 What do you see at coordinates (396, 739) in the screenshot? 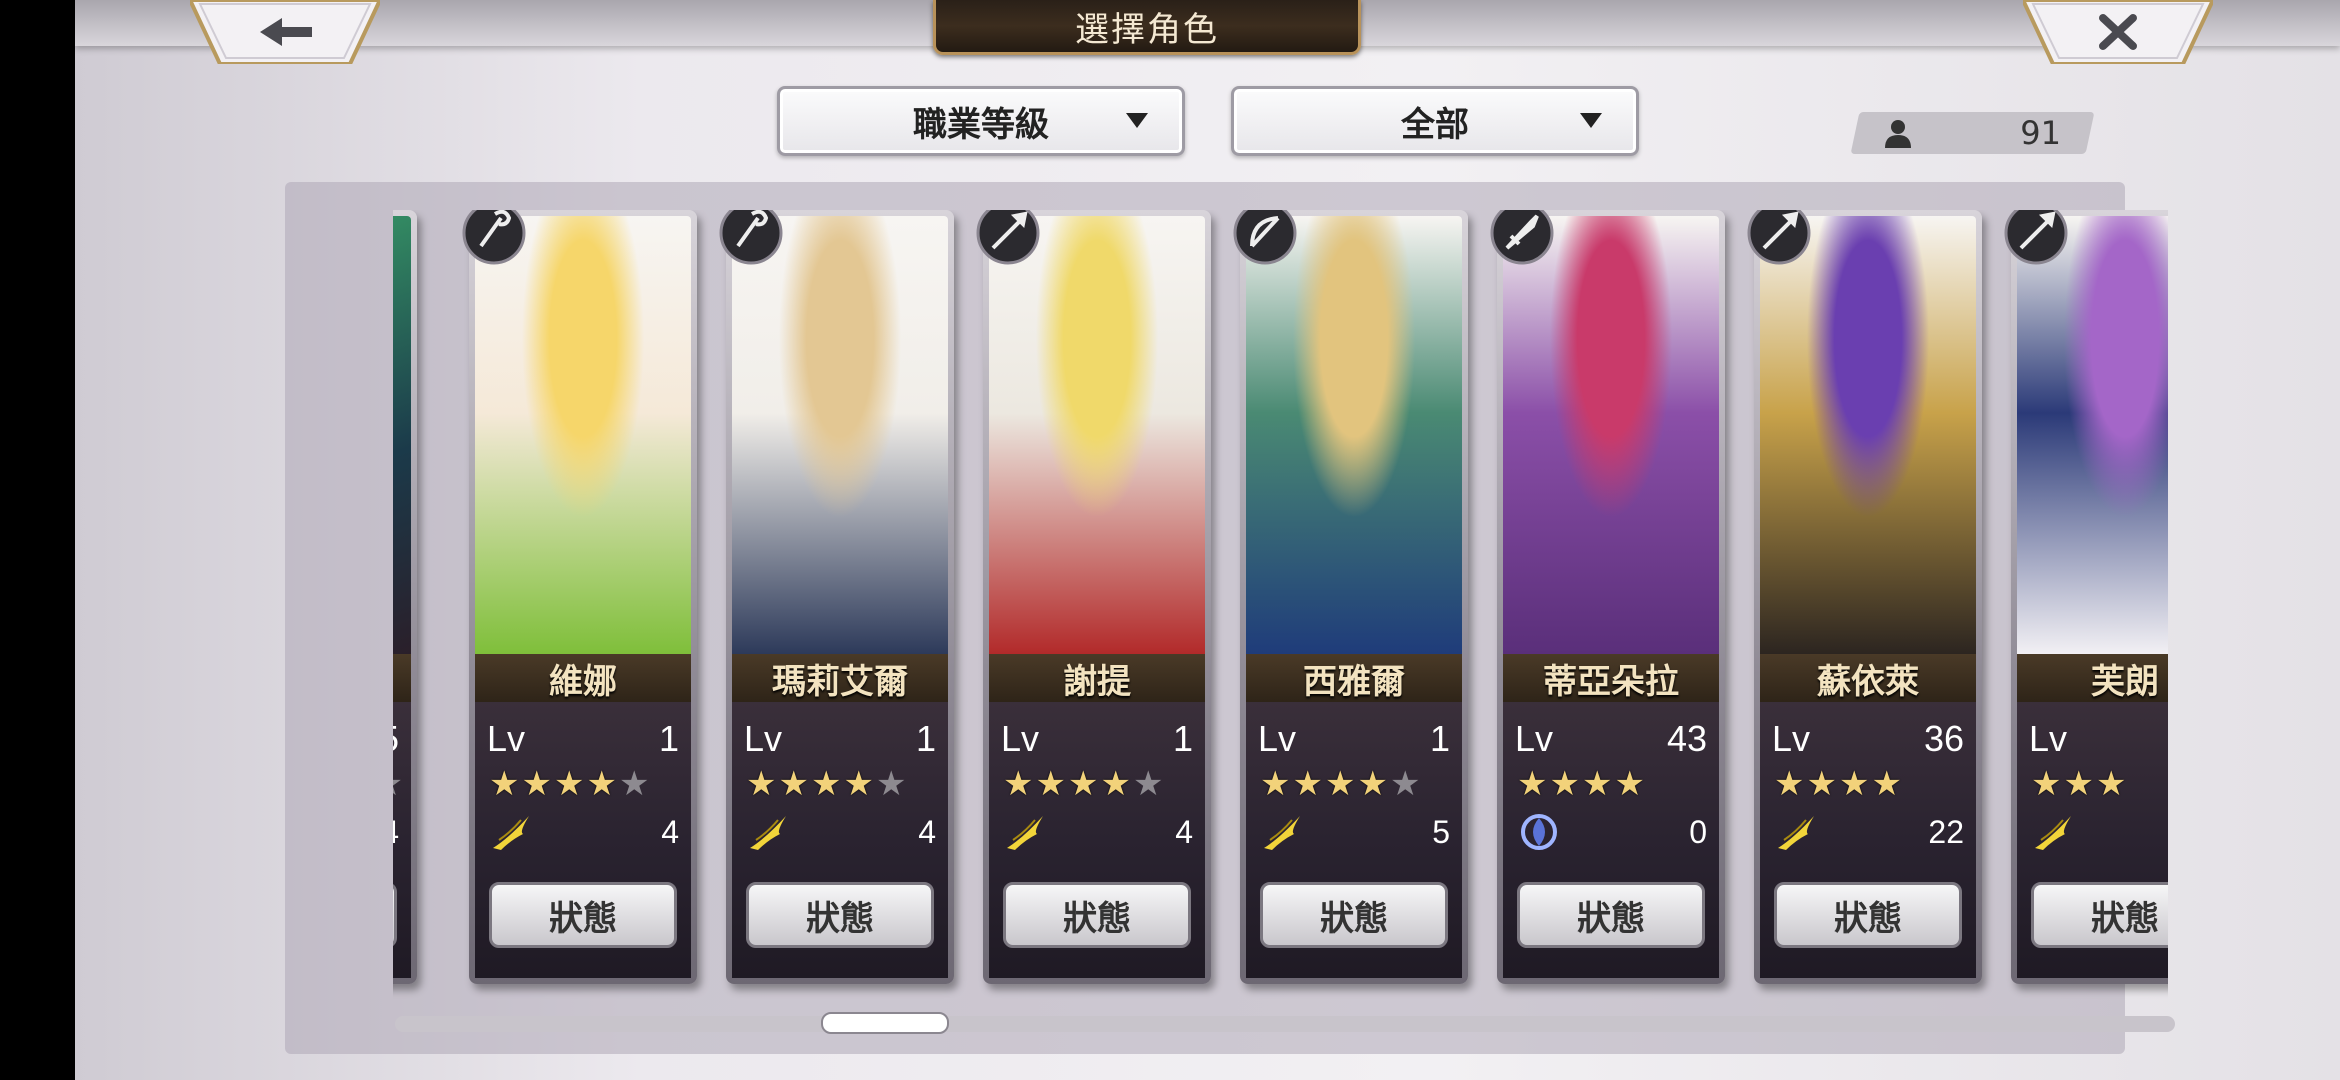
I see `character-level: 5` at bounding box center [396, 739].